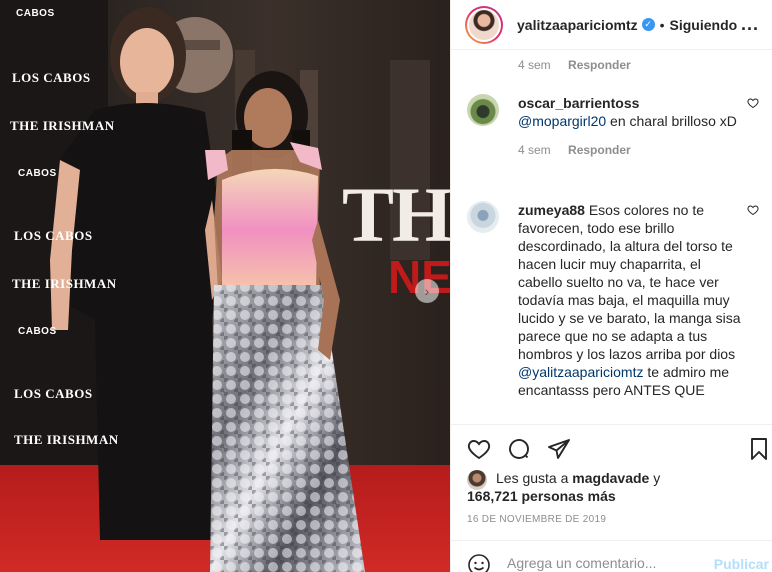  What do you see at coordinates (551, 210) in the screenshot?
I see `comment-author: zumeya88` at bounding box center [551, 210].